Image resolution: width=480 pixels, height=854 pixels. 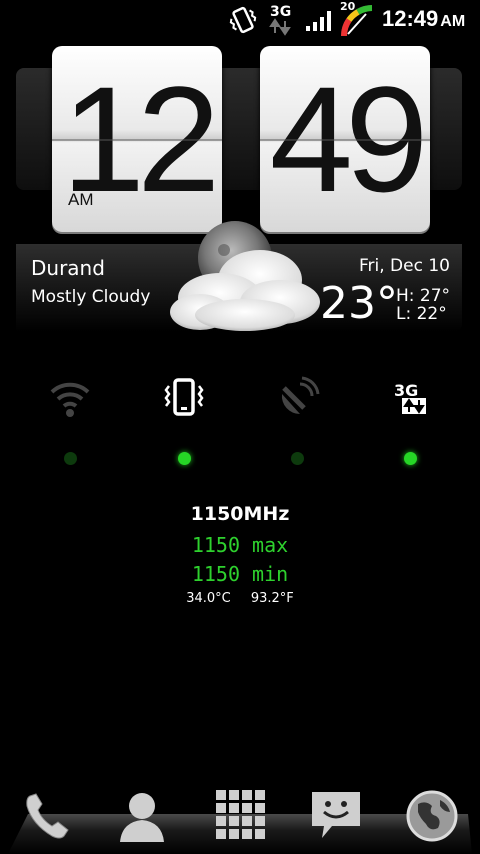 What do you see at coordinates (48, 816) in the screenshot?
I see `phone-icon` at bounding box center [48, 816].